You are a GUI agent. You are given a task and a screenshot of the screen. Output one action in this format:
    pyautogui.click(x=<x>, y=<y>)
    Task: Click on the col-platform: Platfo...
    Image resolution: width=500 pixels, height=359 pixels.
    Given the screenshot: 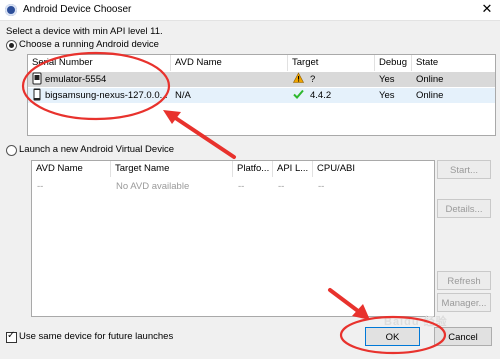 What is the action you would take?
    pyautogui.click(x=253, y=169)
    